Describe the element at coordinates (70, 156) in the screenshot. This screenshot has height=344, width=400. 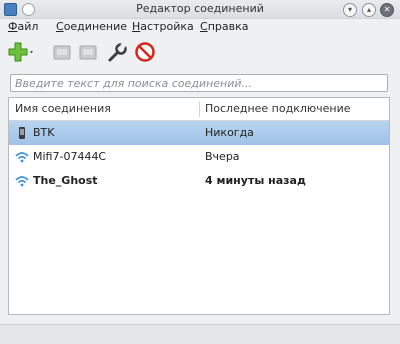
I see `connection-name: Mifi7-07444C` at that location.